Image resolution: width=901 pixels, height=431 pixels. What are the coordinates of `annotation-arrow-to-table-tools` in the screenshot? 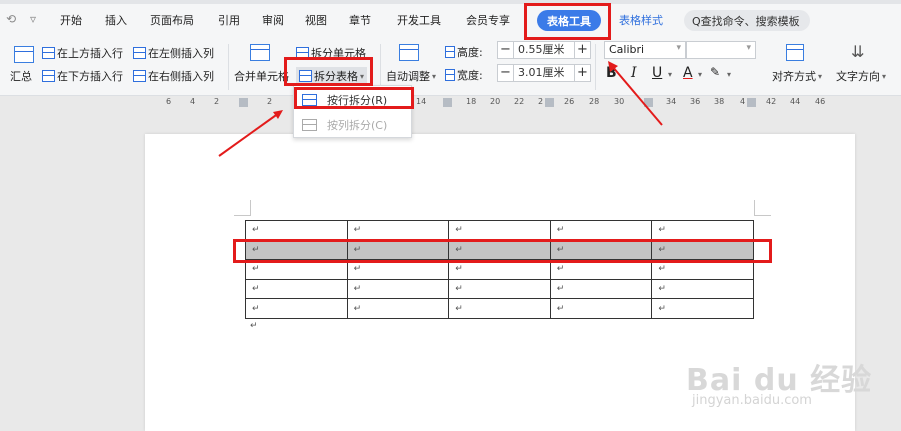 It's located at (637, 95).